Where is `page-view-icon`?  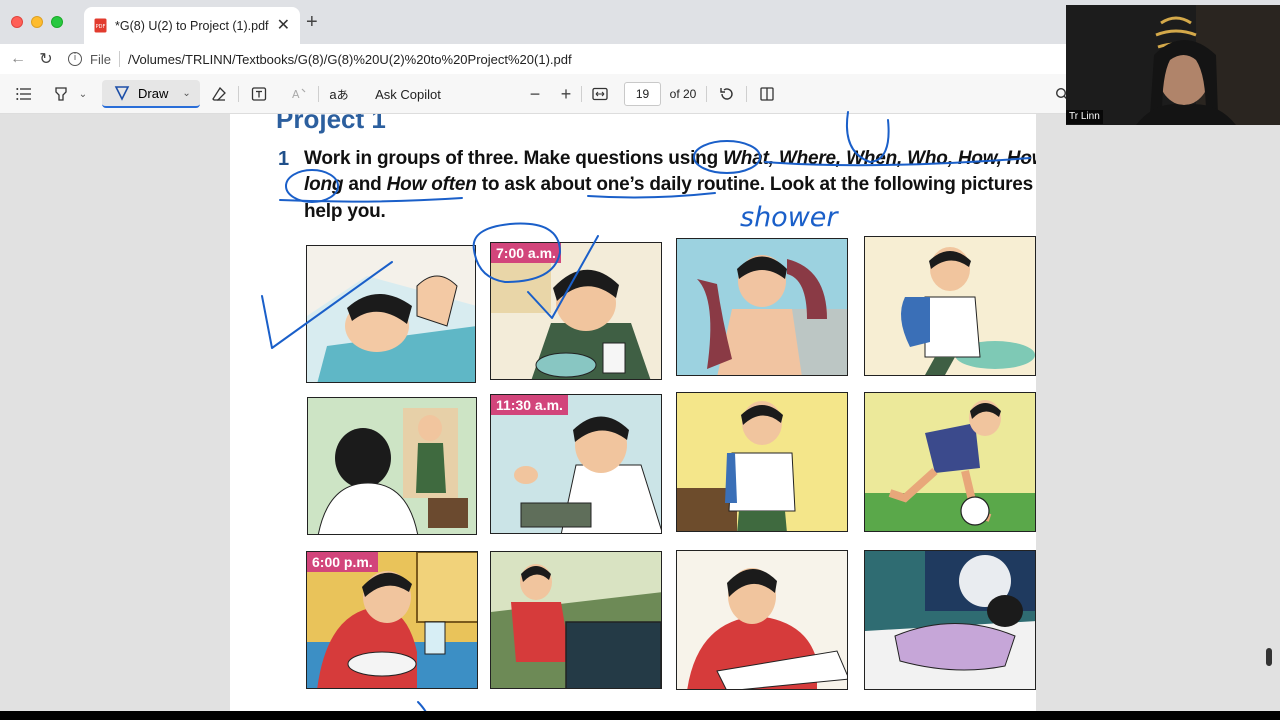 page-view-icon is located at coordinates (767, 94).